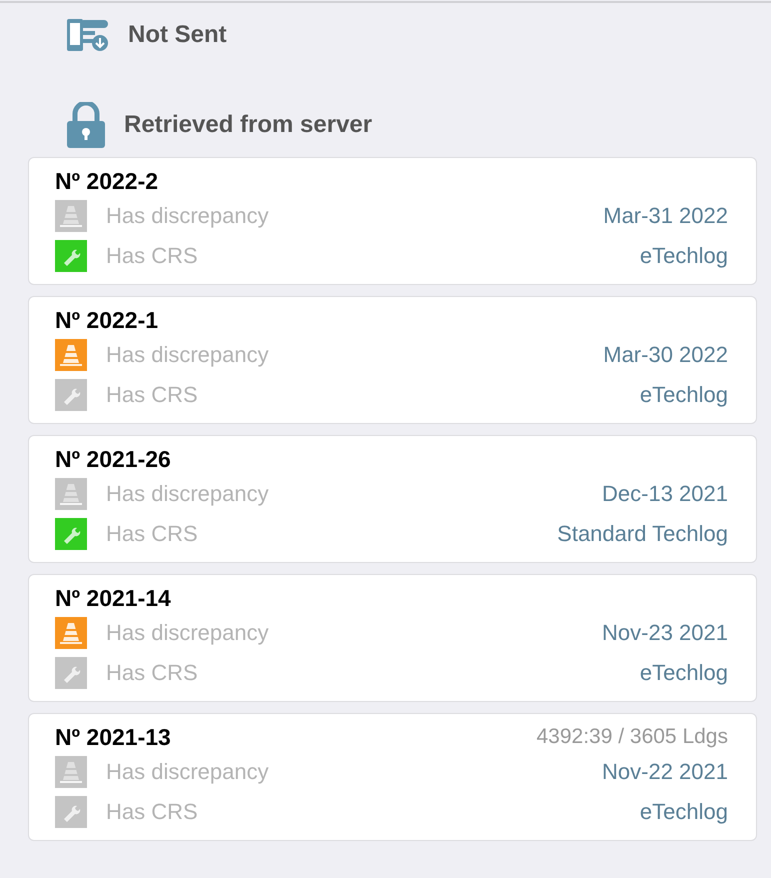  Describe the element at coordinates (642, 534) in the screenshot. I see `record-source: Standard Techlog` at that location.